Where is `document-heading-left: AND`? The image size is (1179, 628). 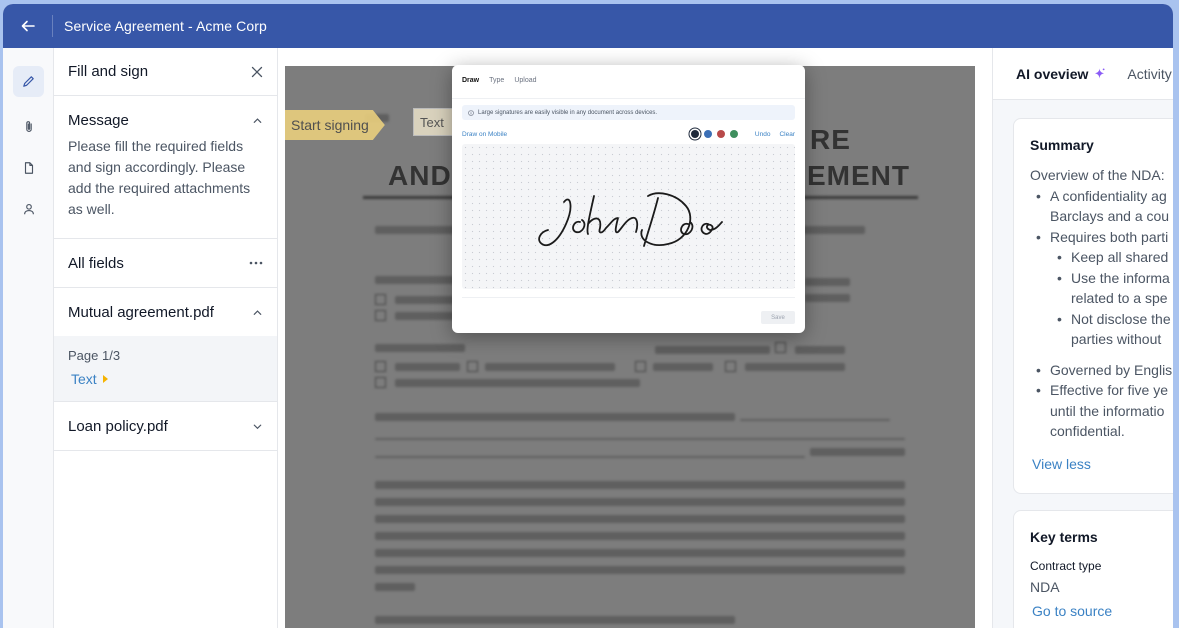 document-heading-left: AND is located at coordinates (420, 175).